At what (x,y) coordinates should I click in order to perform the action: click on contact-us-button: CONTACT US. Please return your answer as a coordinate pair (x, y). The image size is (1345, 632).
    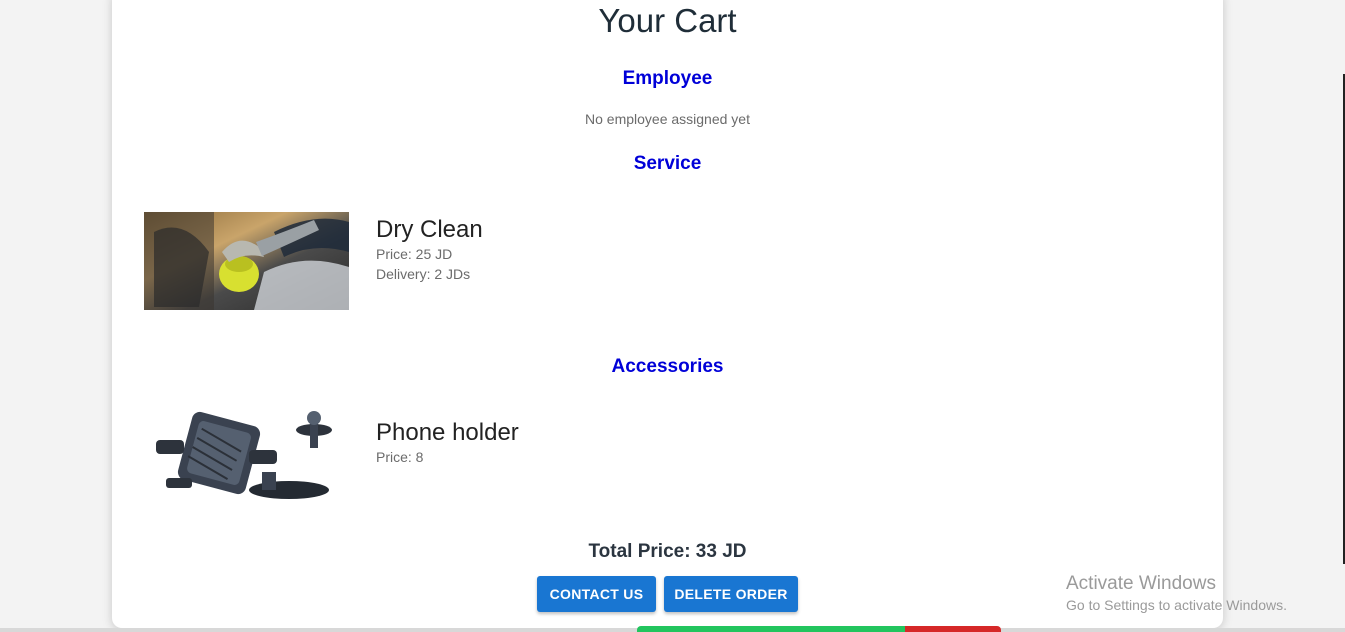
    Looking at the image, I should click on (596, 594).